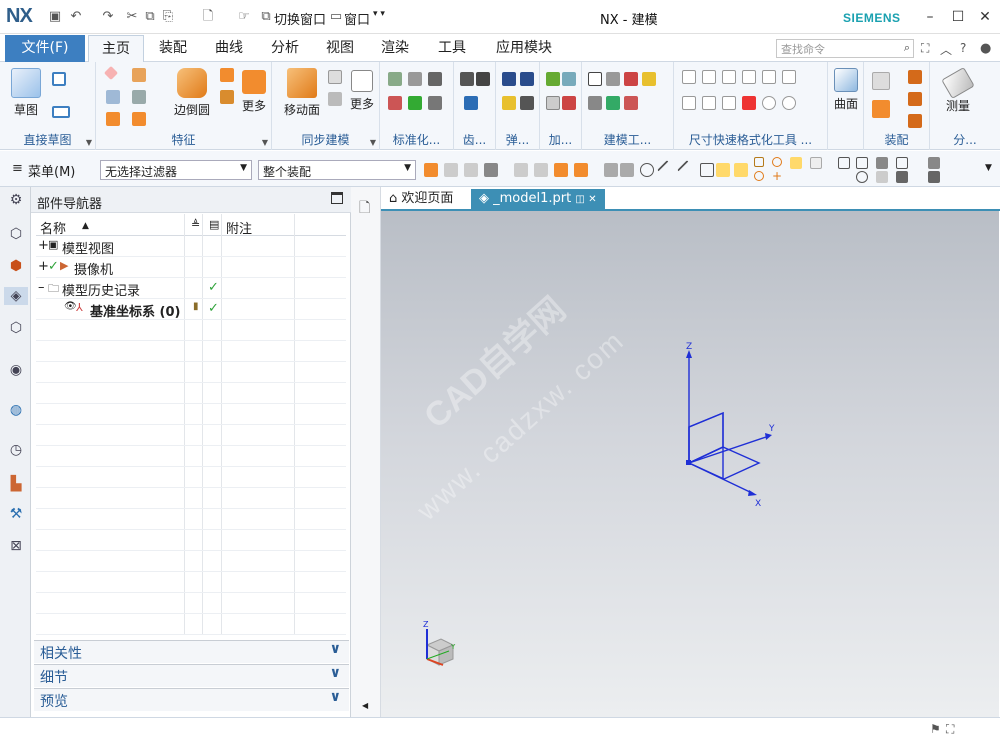 Image resolution: width=1000 pixels, height=741 pixels. I want to click on replace-face-icon, so click(335, 99).